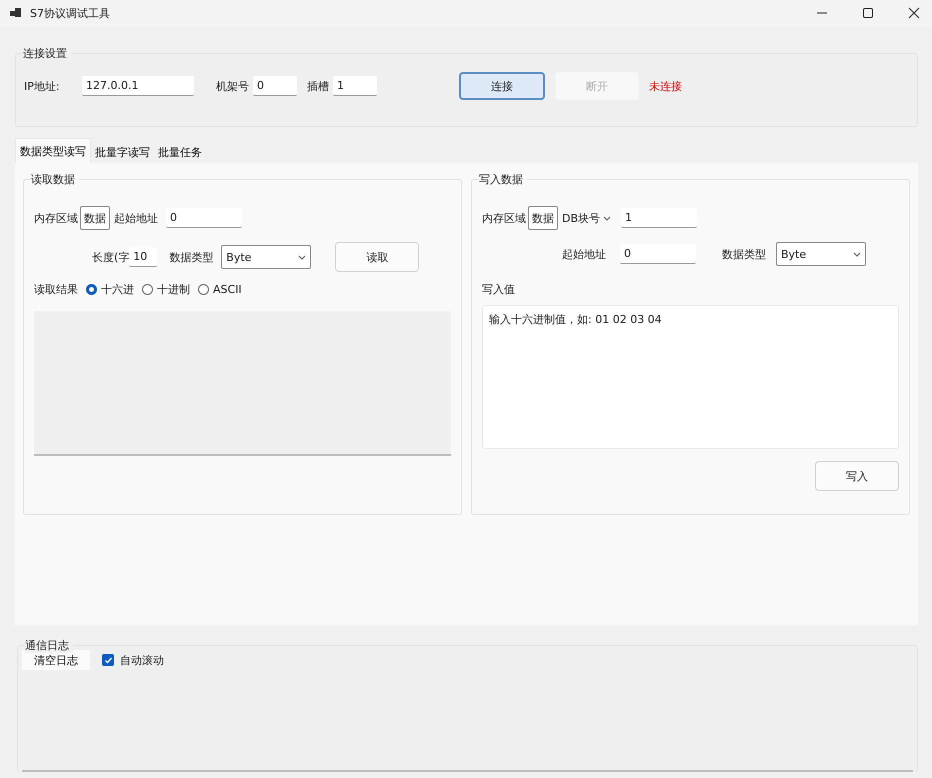 The width and height of the screenshot is (932, 778). I want to click on group-title: 写入数据, so click(503, 179).